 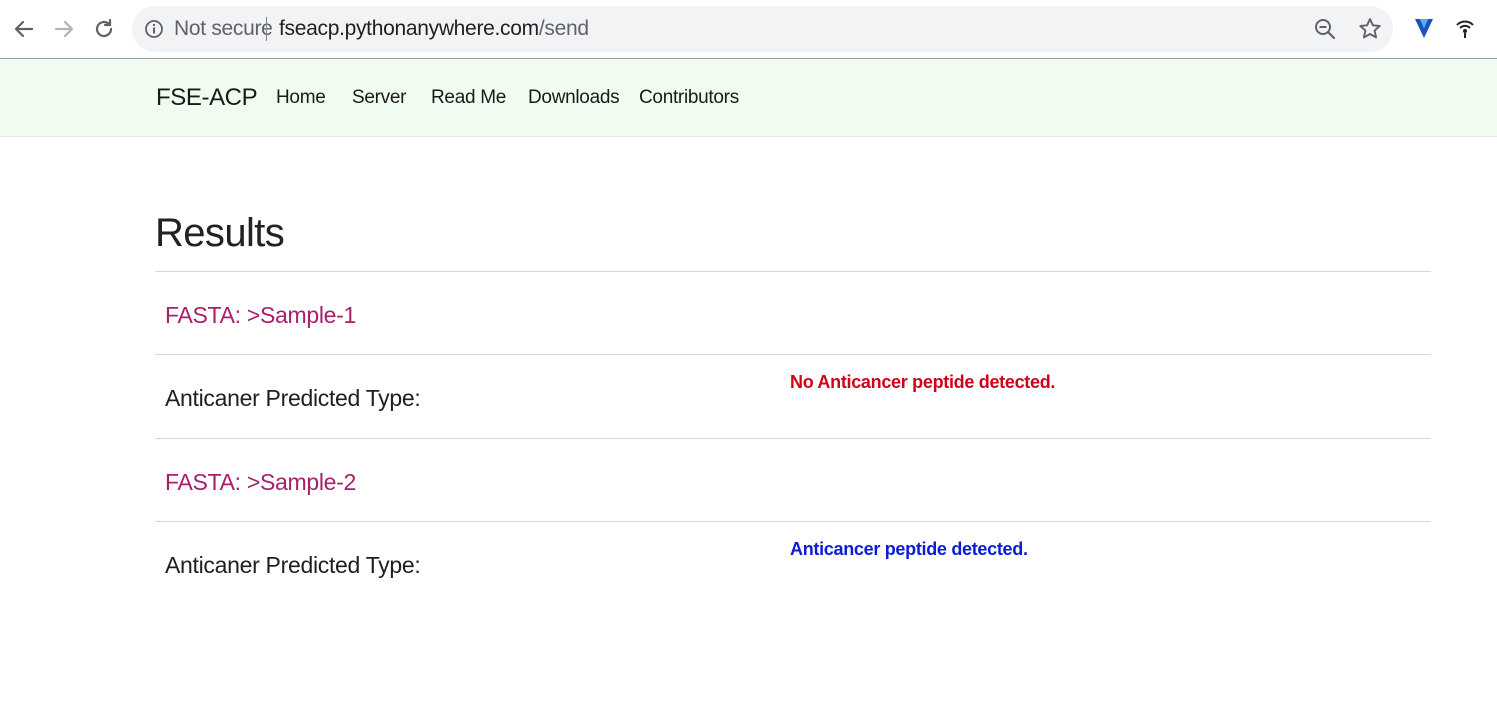 I want to click on reload-button, so click(x=104, y=29).